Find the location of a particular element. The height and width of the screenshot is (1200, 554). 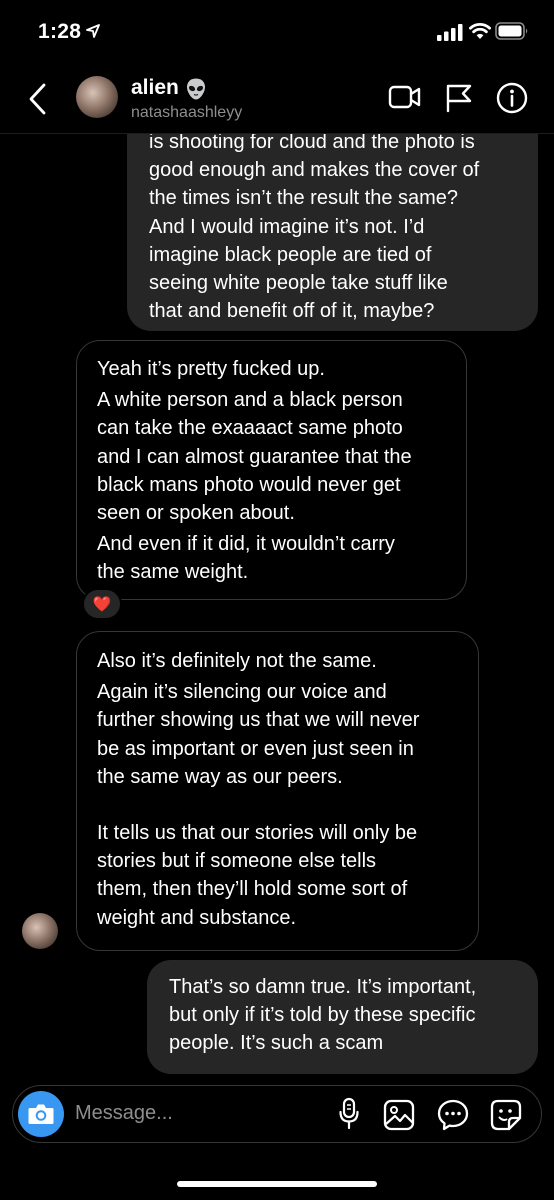

chat-header: alien natashaashleyy is located at coordinates (277, 99).